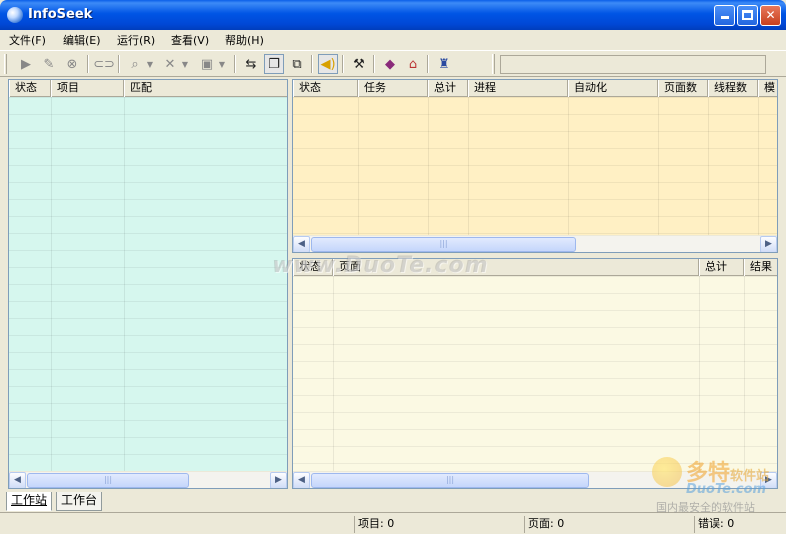 The height and width of the screenshot is (534, 786). I want to click on toolbar-address-field, so click(633, 64).